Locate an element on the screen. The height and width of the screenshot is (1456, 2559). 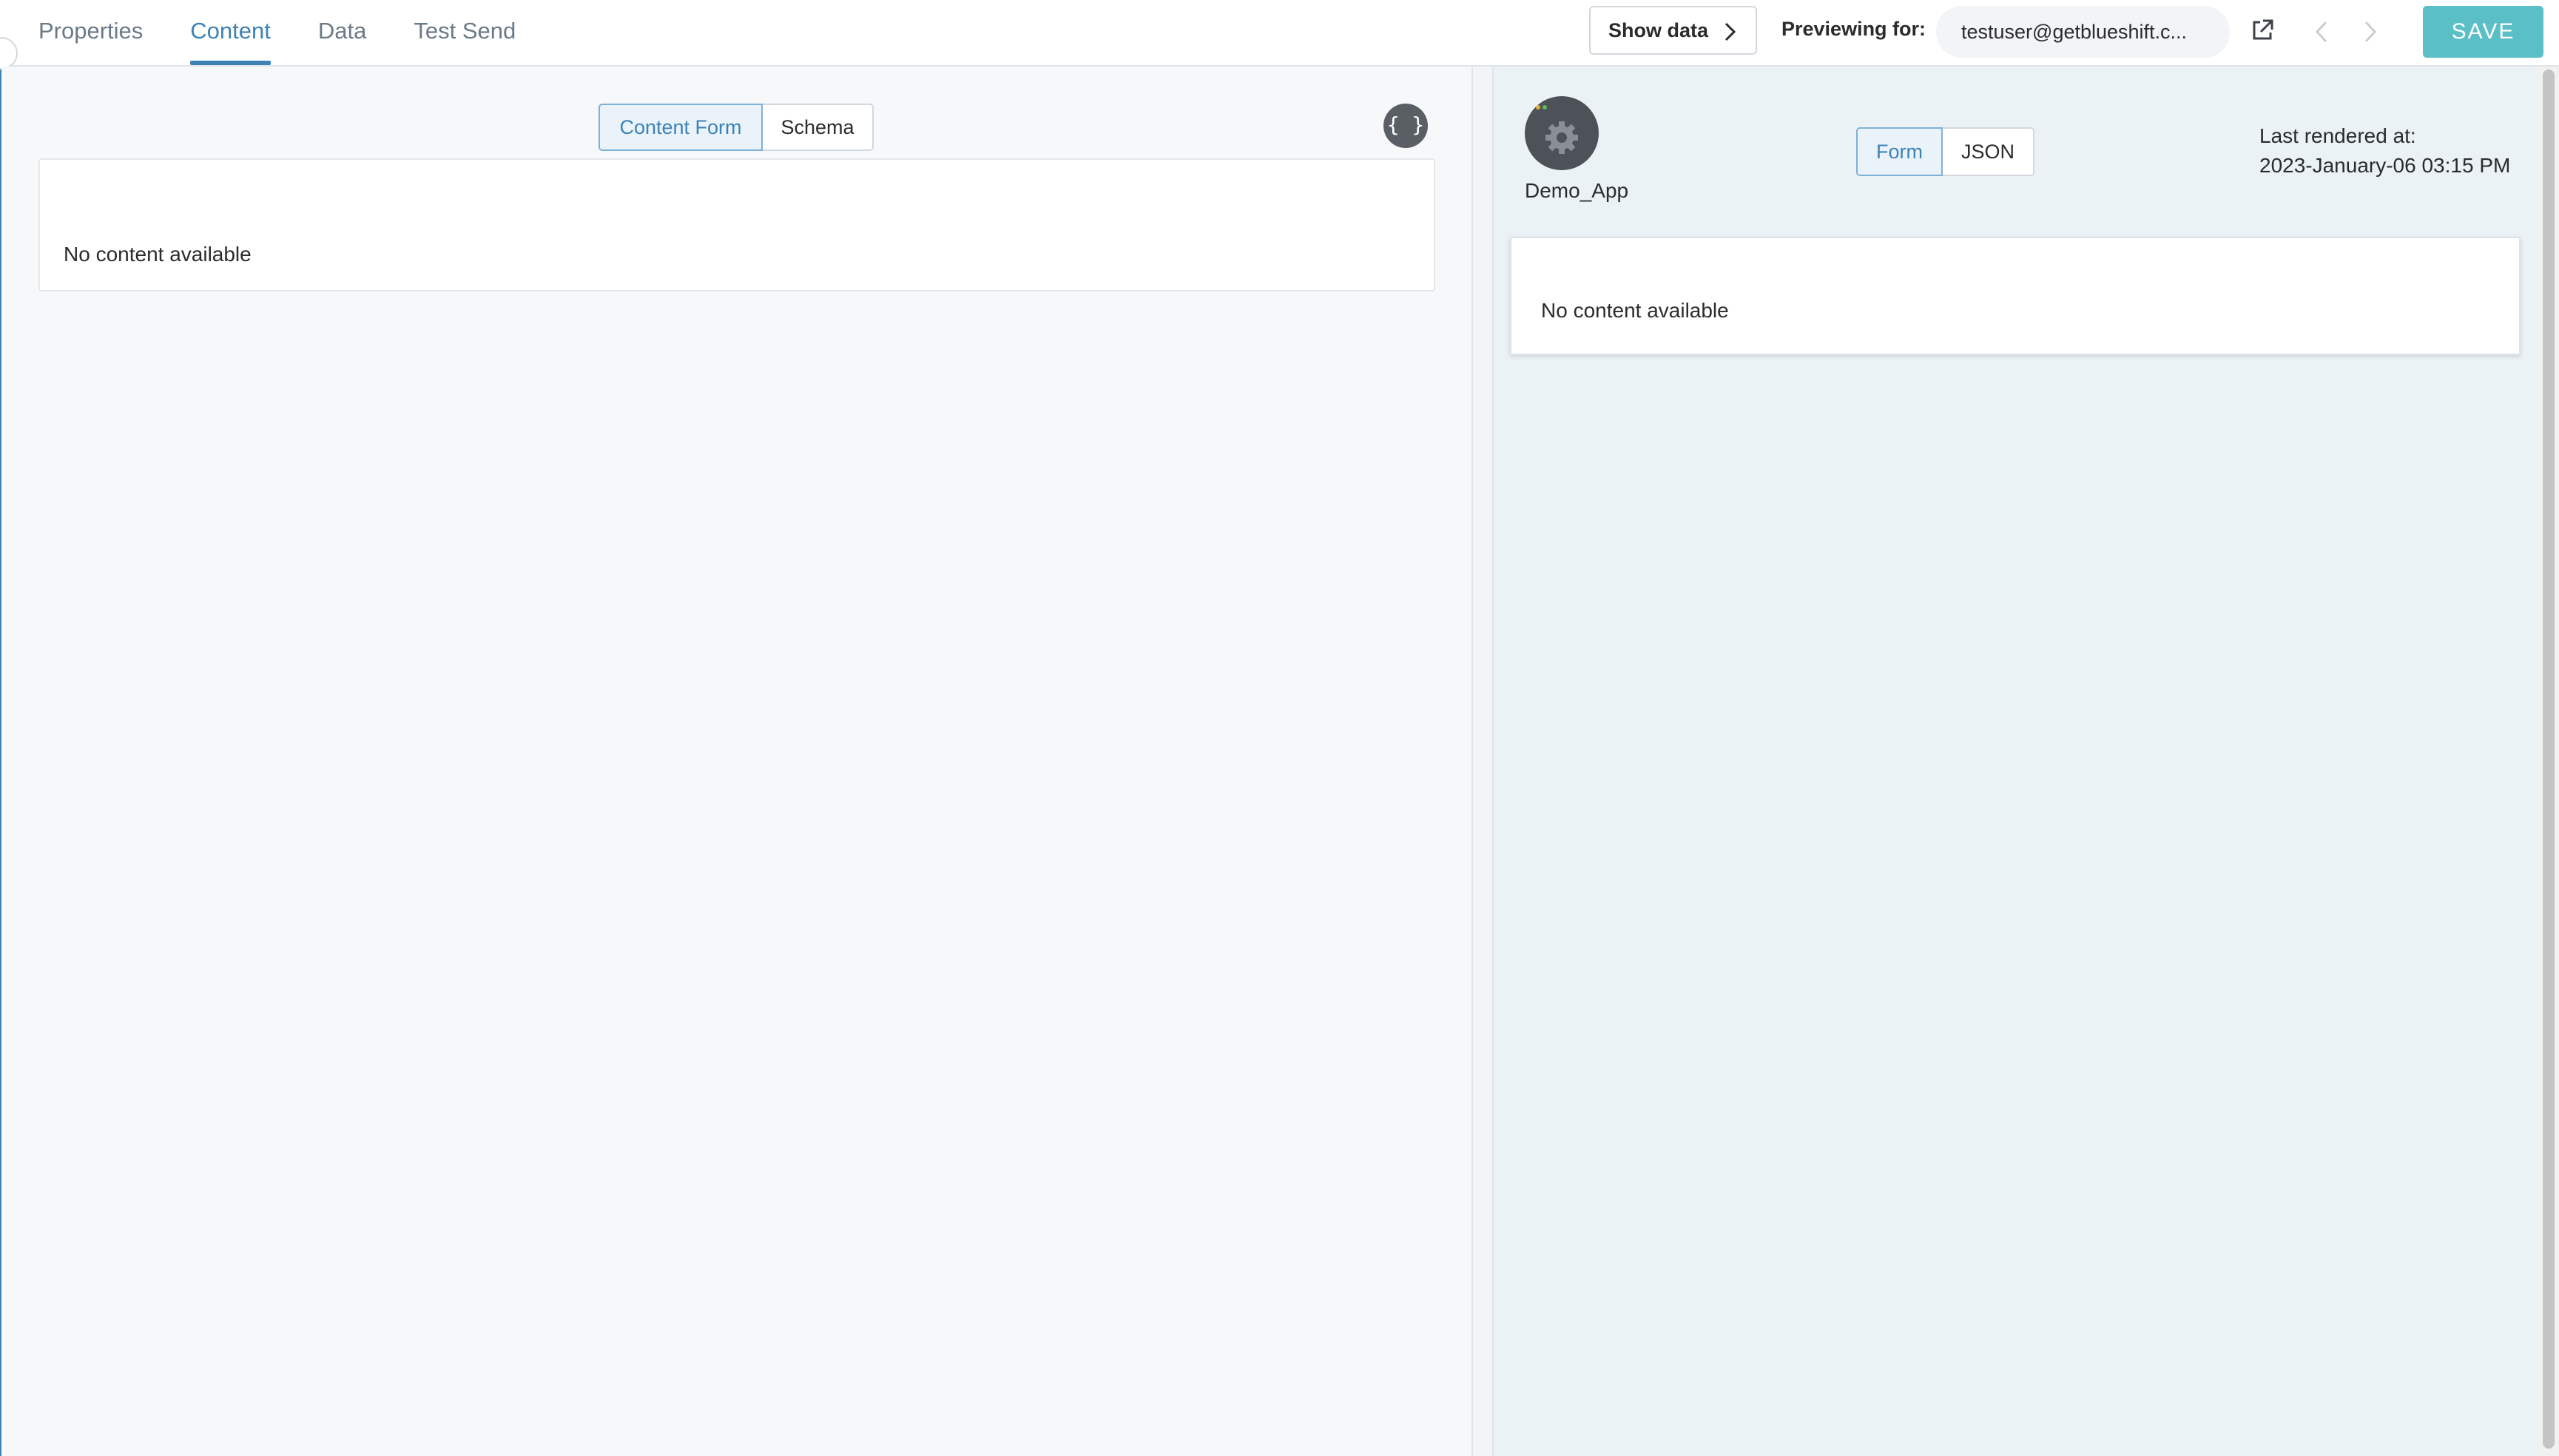
show-data-button: Show data is located at coordinates (1673, 31).